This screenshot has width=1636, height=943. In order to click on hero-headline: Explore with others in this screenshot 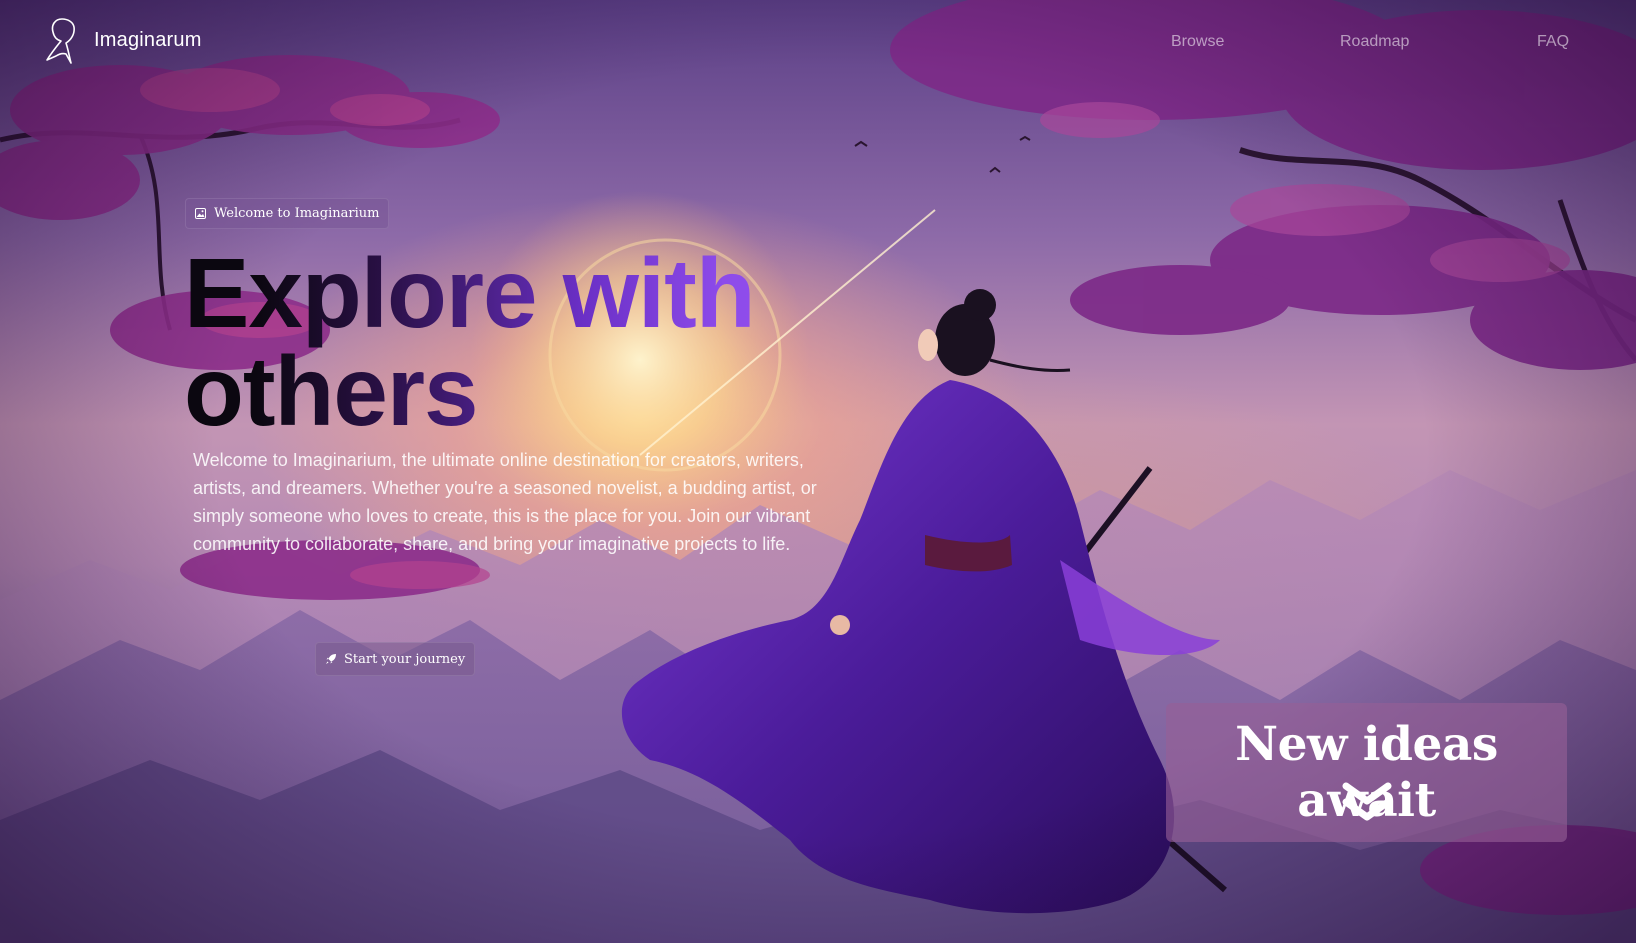, I will do `click(544, 342)`.